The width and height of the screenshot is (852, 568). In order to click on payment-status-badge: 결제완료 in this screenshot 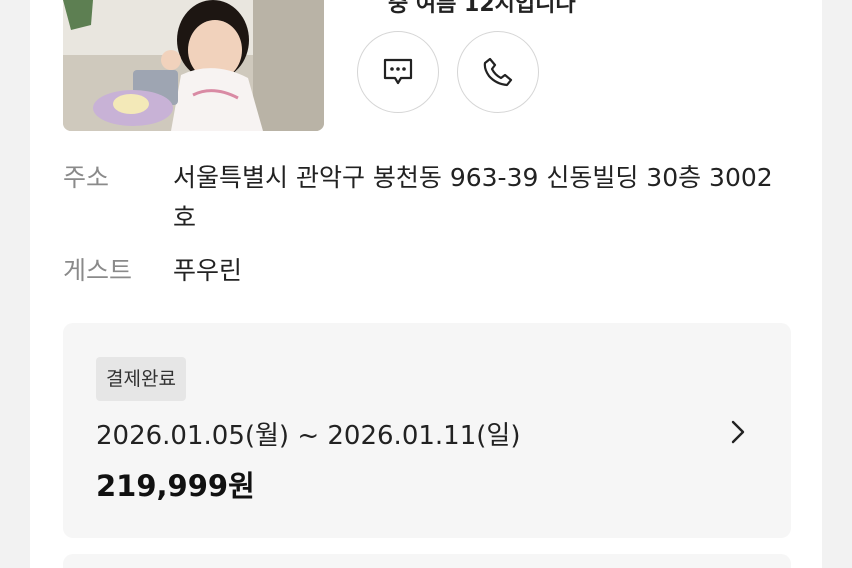, I will do `click(141, 379)`.